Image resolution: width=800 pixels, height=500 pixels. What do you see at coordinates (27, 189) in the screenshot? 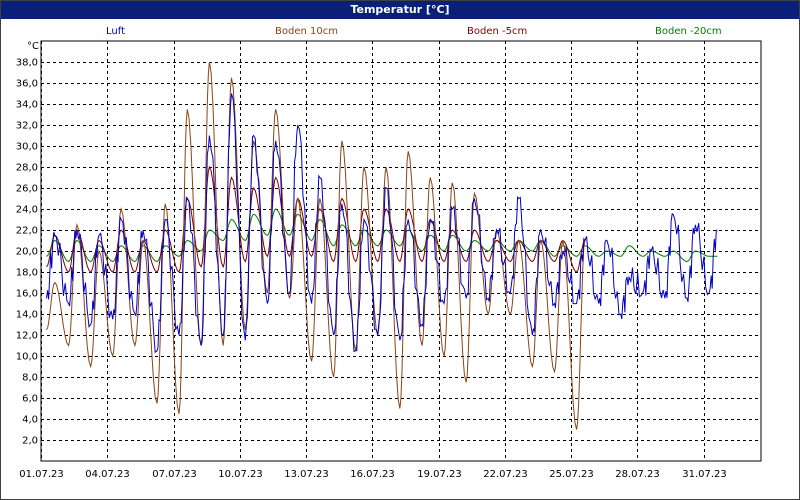
I see `y-tick-label: 26,0` at bounding box center [27, 189].